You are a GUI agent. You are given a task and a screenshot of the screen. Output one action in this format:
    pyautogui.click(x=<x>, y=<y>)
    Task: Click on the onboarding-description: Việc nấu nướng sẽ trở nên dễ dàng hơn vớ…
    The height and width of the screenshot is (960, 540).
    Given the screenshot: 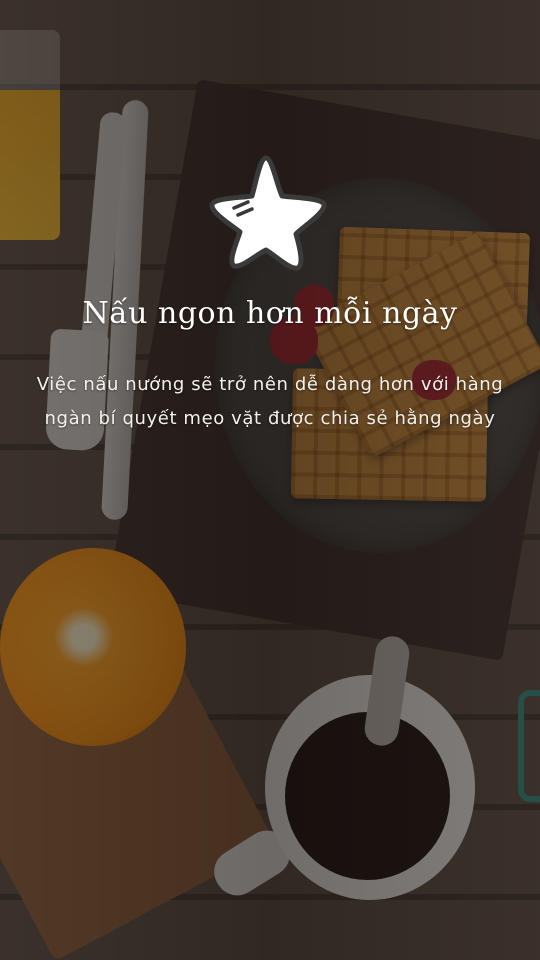 What is the action you would take?
    pyautogui.click(x=270, y=402)
    